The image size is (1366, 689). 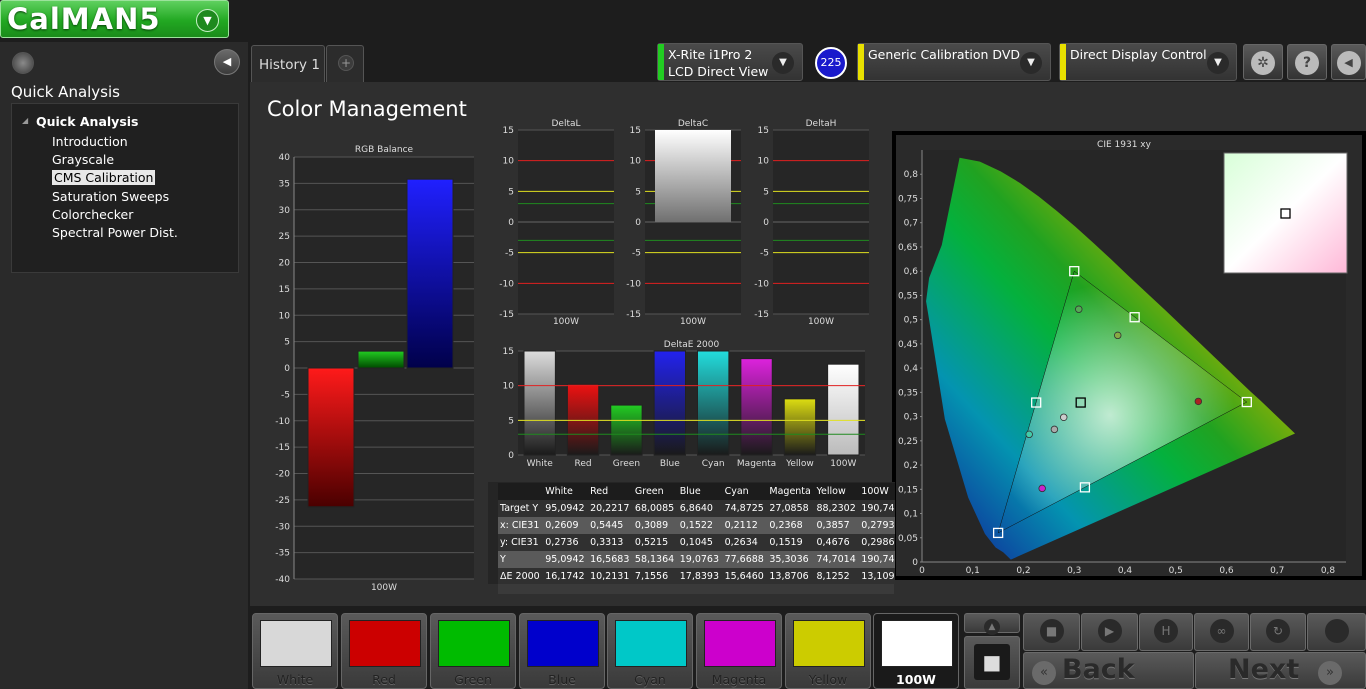 What do you see at coordinates (83, 159) in the screenshot?
I see `tree-item-grayscale: Grayscale` at bounding box center [83, 159].